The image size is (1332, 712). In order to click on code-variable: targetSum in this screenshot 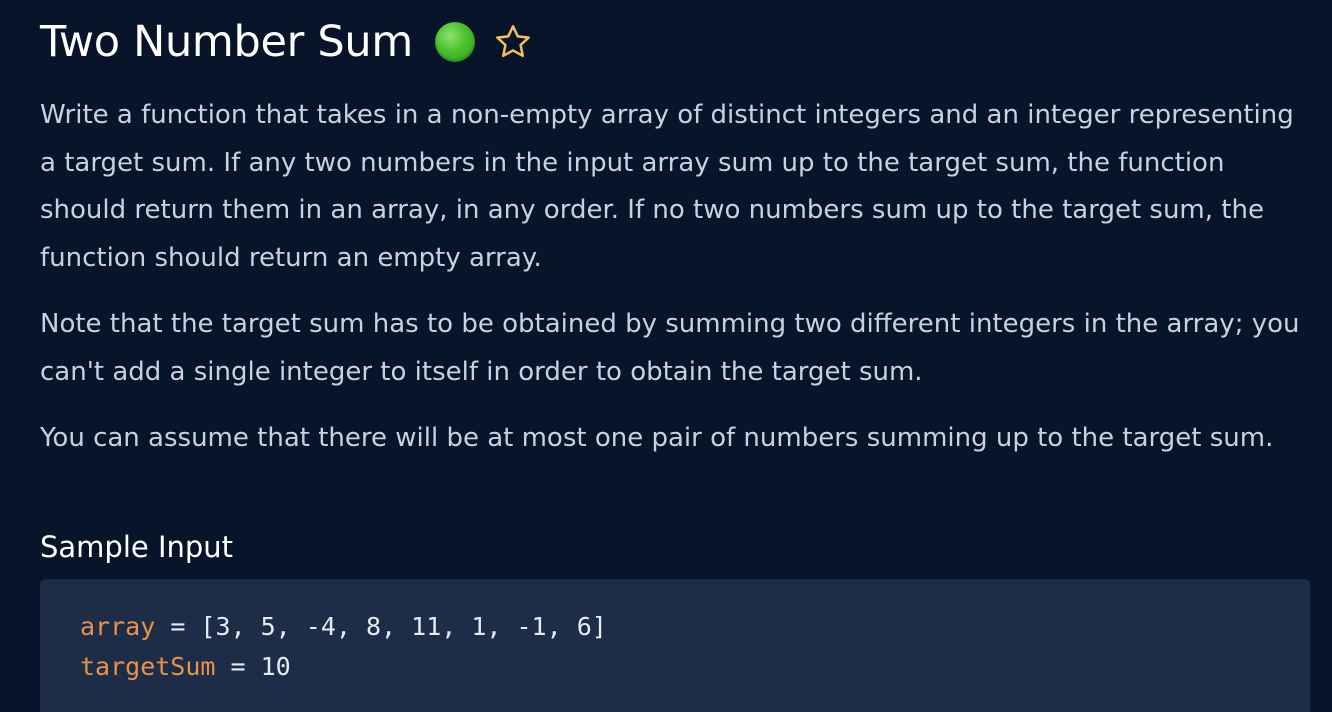, I will do `click(148, 666)`.